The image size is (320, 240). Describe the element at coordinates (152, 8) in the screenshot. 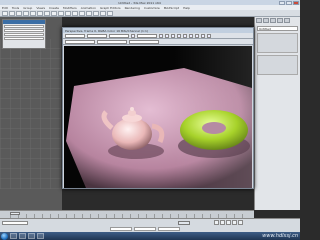

I see `menu-customize: Customize` at that location.